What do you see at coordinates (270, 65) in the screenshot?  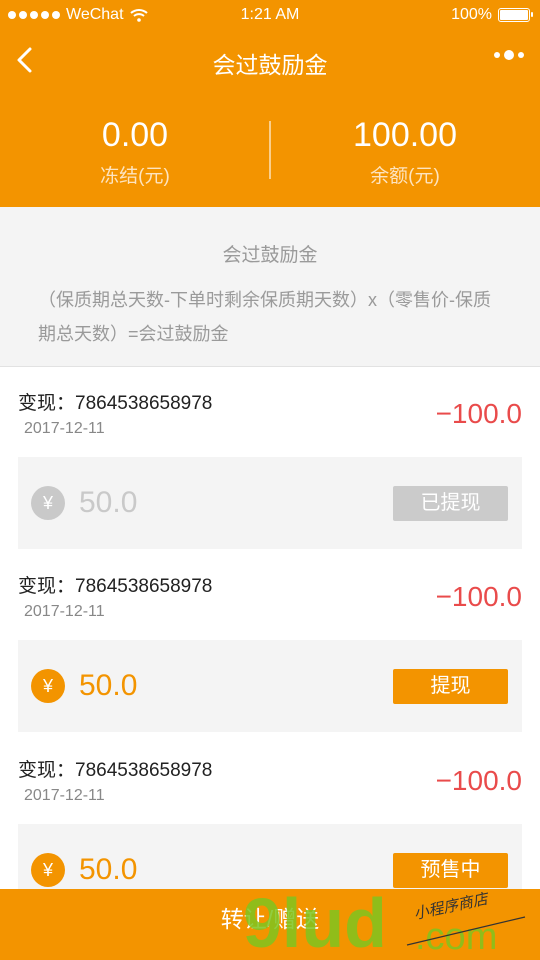 I see `page-title: 会过鼓励金` at bounding box center [270, 65].